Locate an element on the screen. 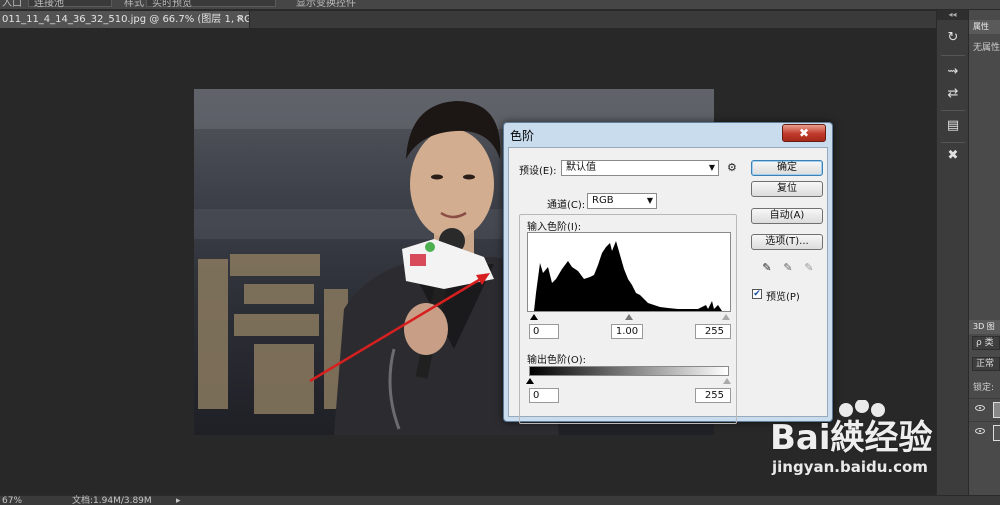  preview-checkbox: ✔ is located at coordinates (757, 294).